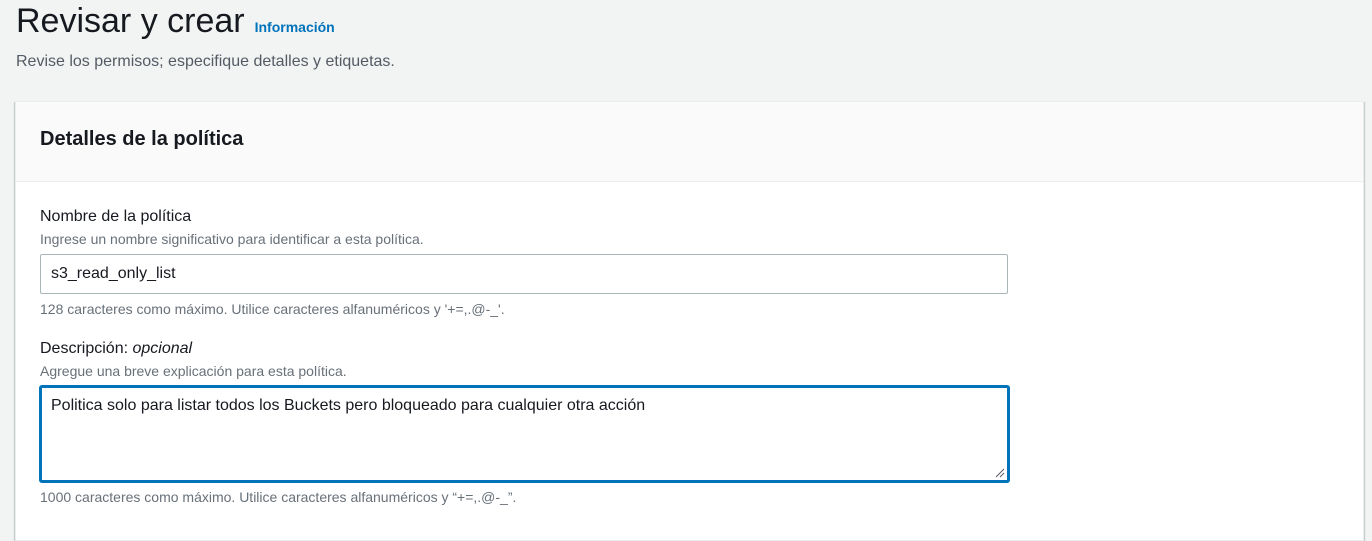  Describe the element at coordinates (295, 27) in the screenshot. I see `info-link: Información` at that location.